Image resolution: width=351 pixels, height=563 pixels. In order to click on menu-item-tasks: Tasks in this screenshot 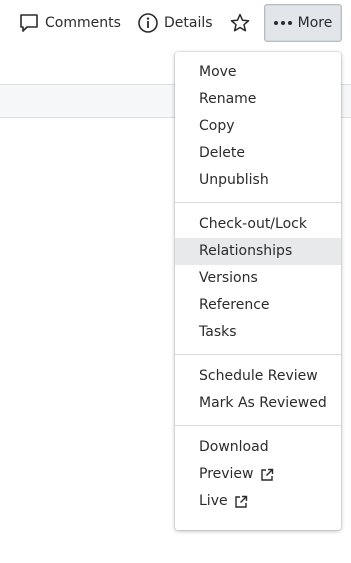, I will do `click(258, 332)`.